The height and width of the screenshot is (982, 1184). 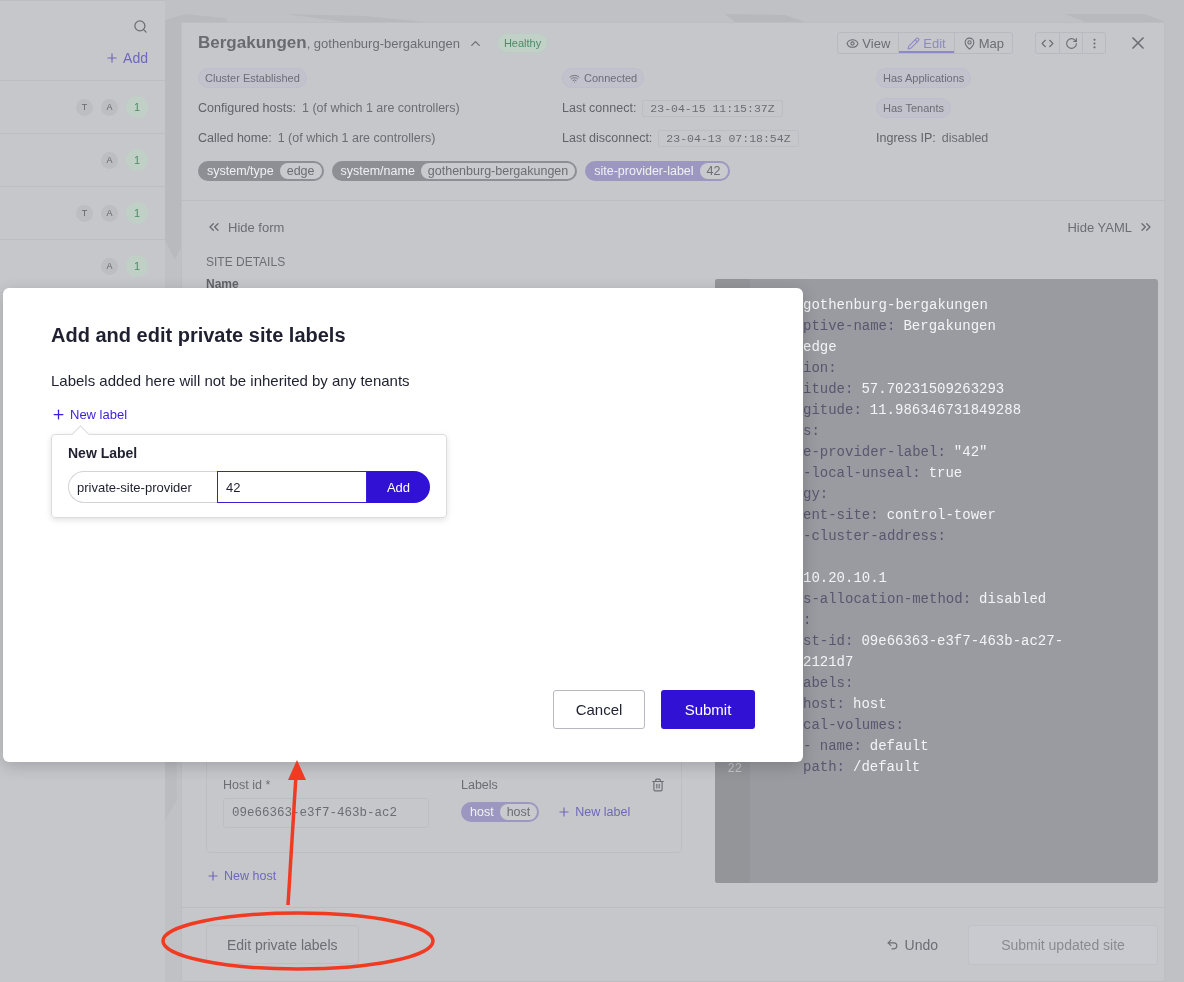 What do you see at coordinates (268, 785) in the screenshot?
I see `required-mark: *` at bounding box center [268, 785].